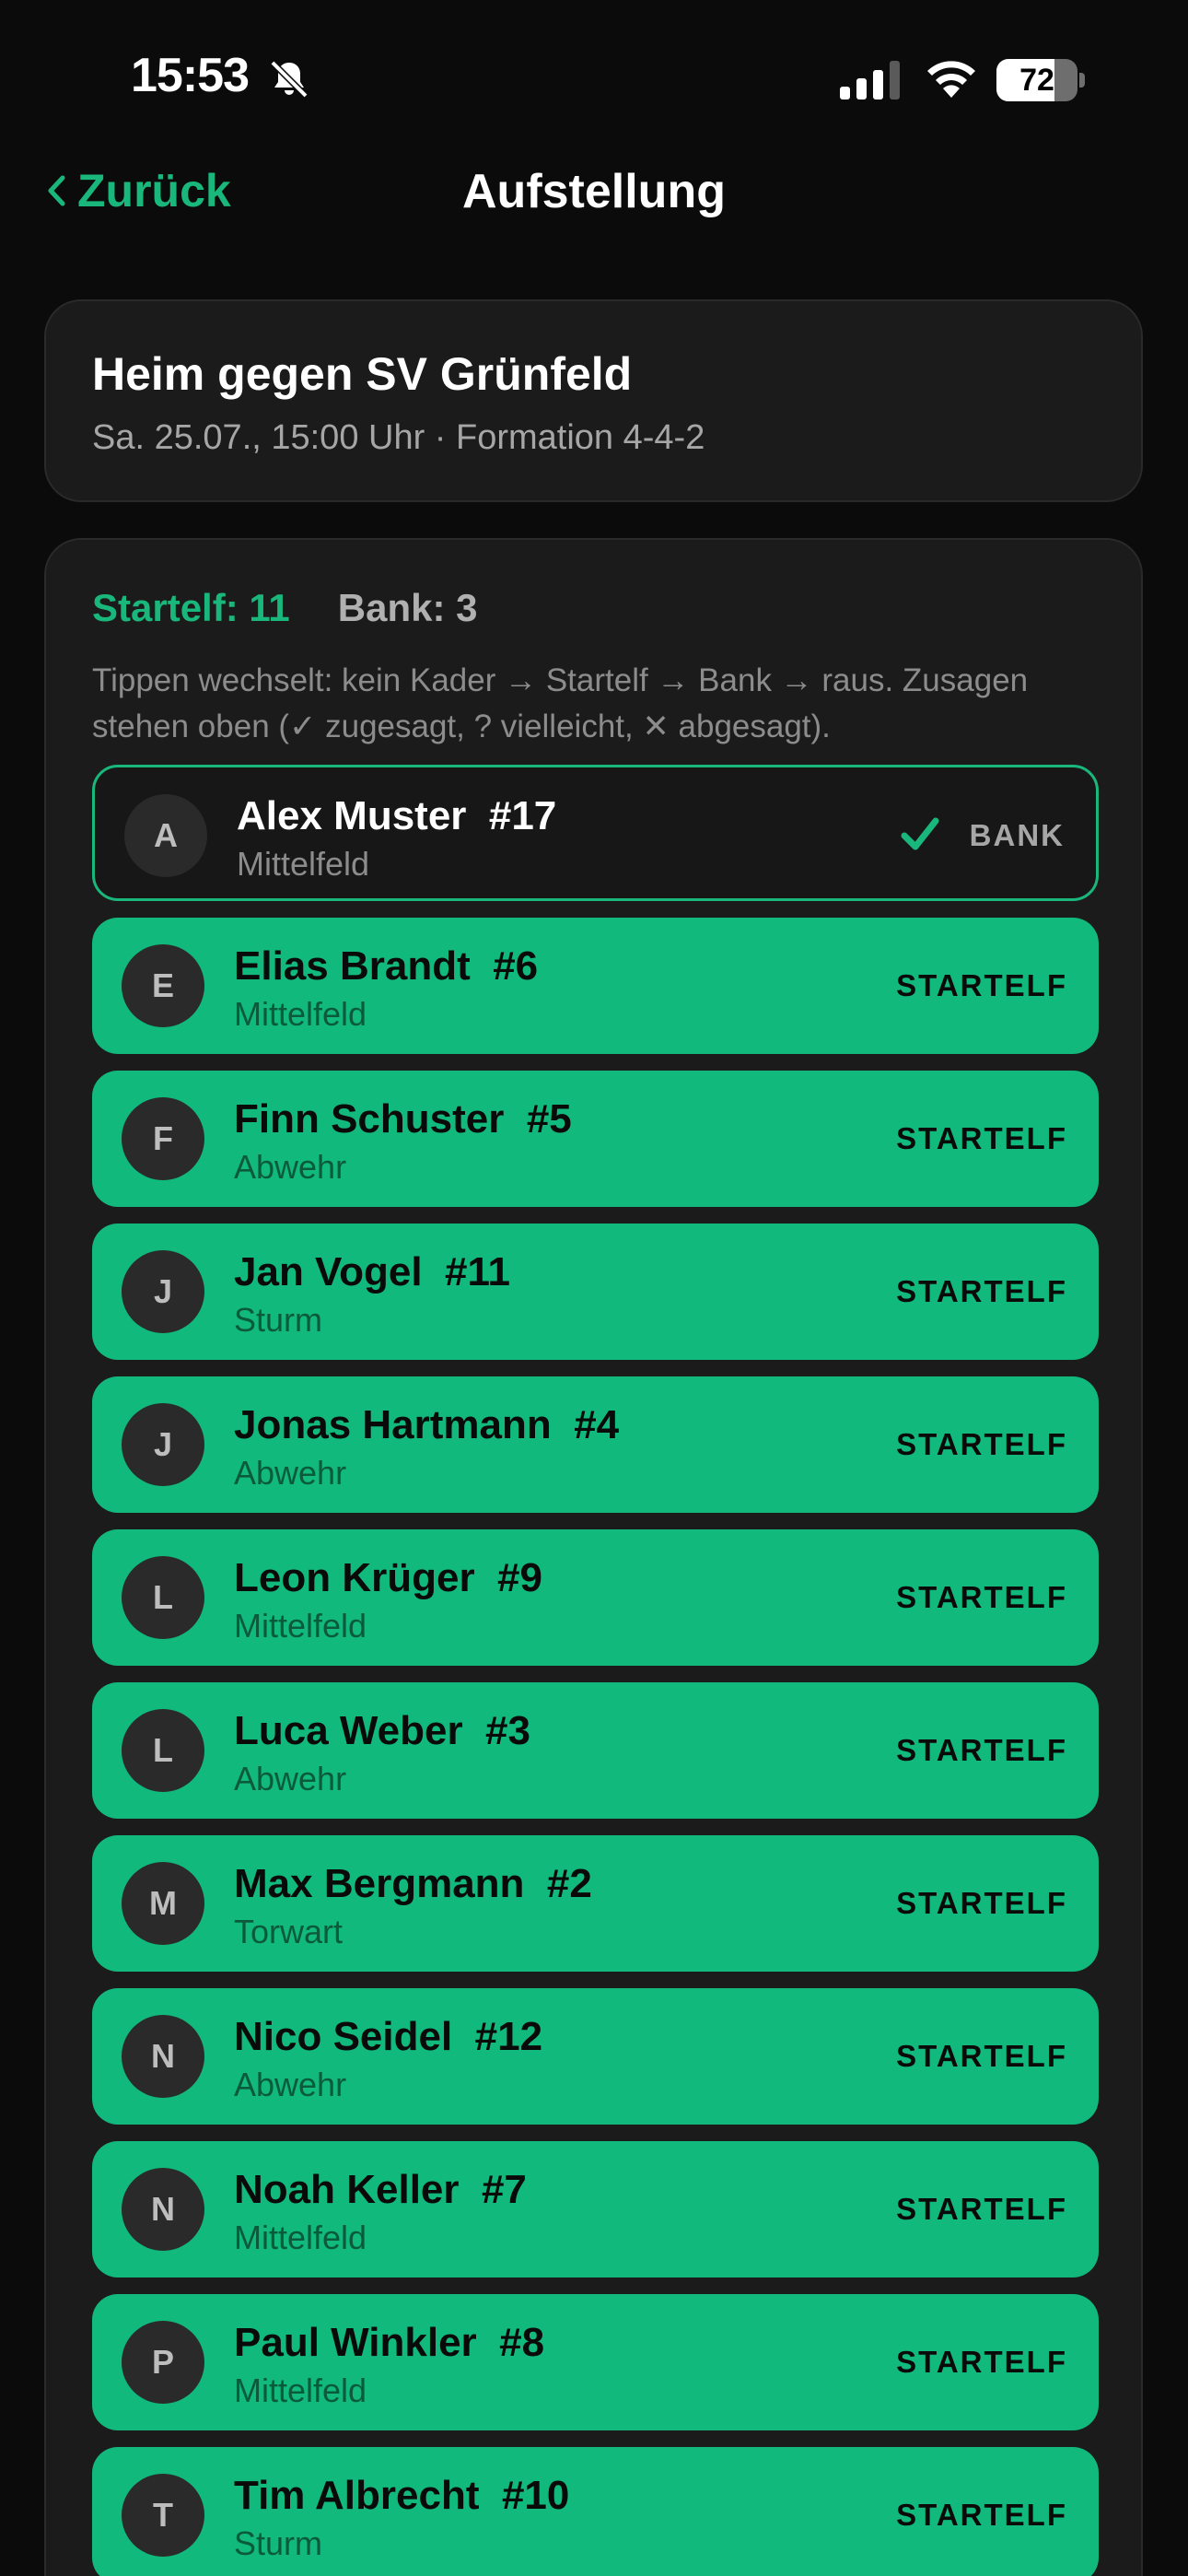 This screenshot has width=1188, height=2576. I want to click on player-name: Elias Brandt #6, so click(386, 966).